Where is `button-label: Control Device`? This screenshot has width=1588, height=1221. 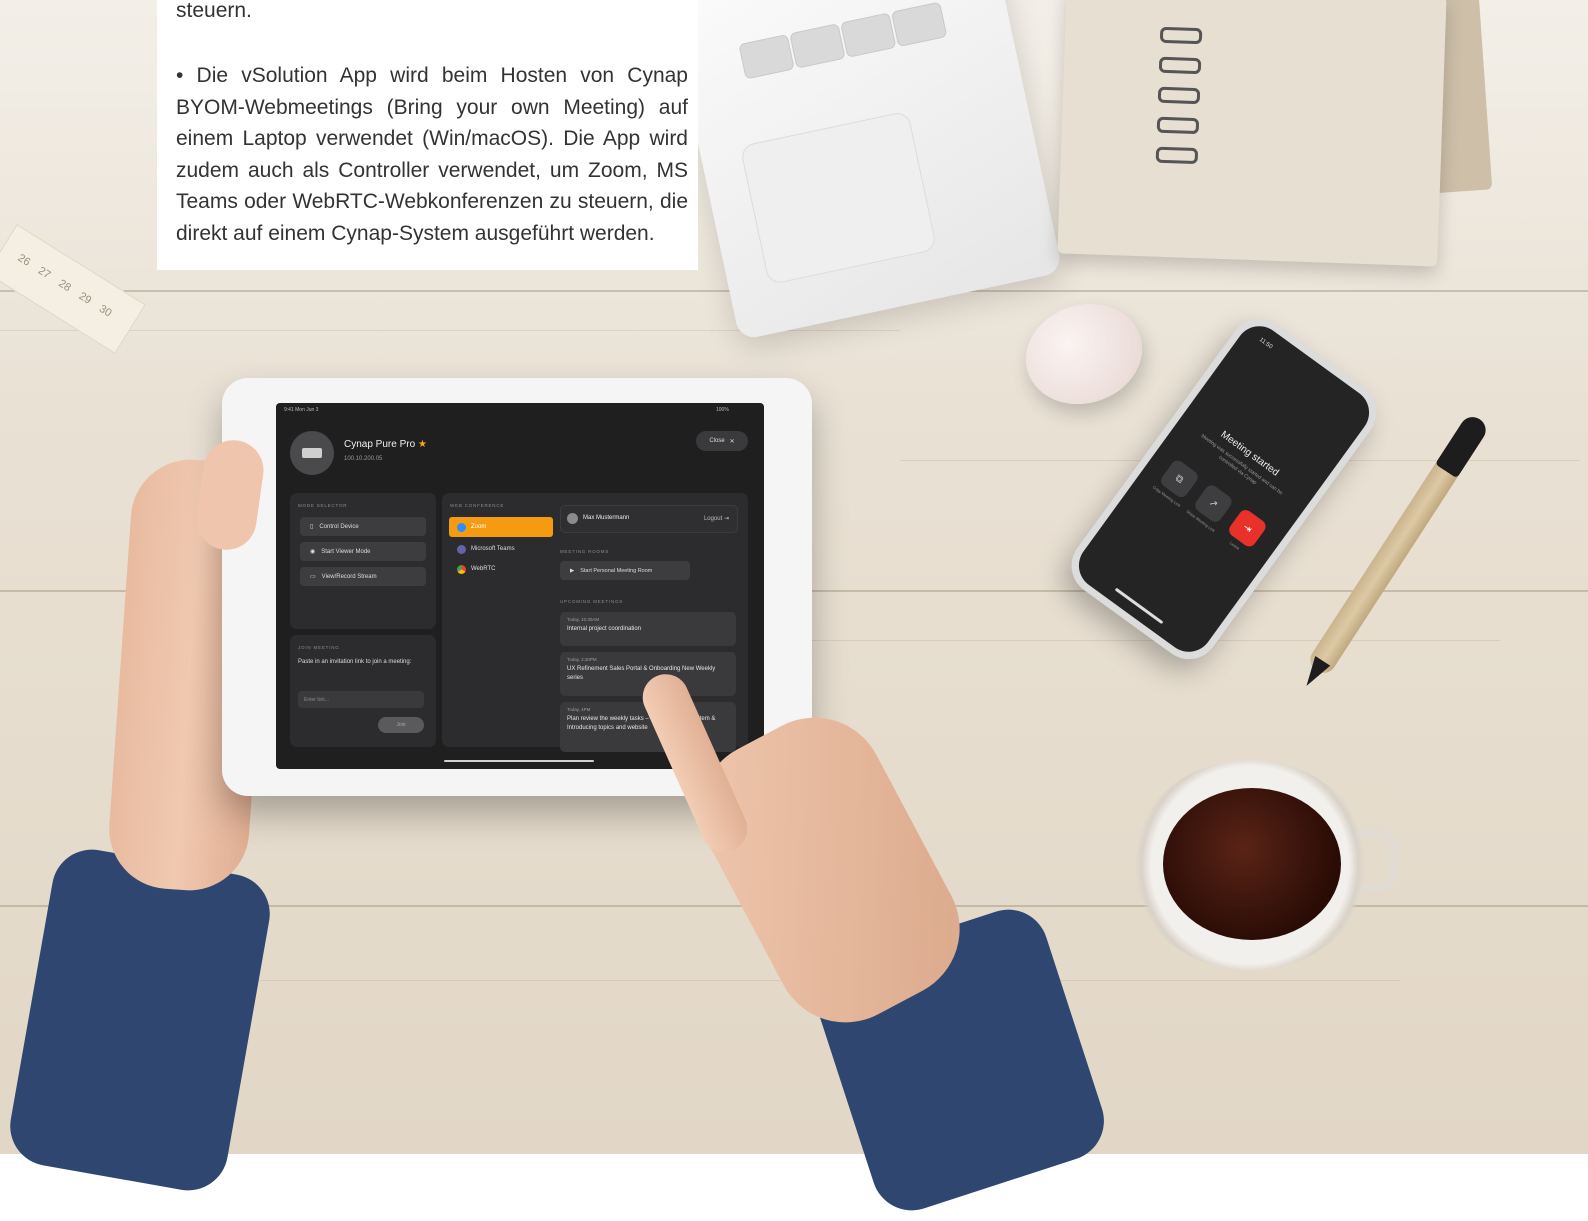
button-label: Control Device is located at coordinates (339, 526).